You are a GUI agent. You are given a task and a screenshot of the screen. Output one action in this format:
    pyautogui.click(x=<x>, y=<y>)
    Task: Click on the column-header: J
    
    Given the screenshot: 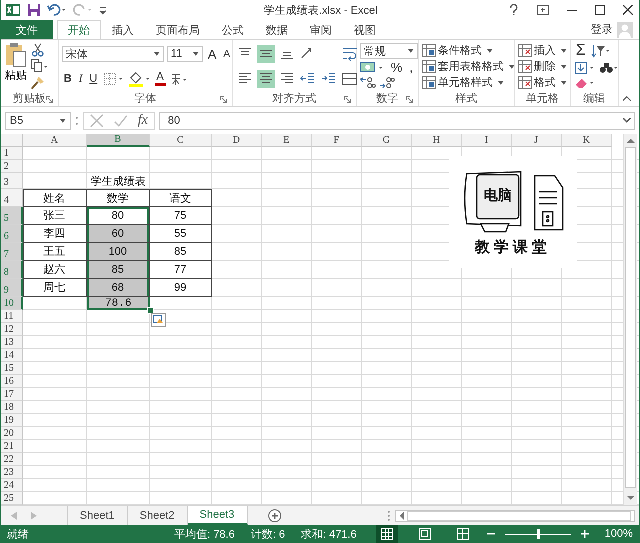 What is the action you would take?
    pyautogui.click(x=537, y=140)
    